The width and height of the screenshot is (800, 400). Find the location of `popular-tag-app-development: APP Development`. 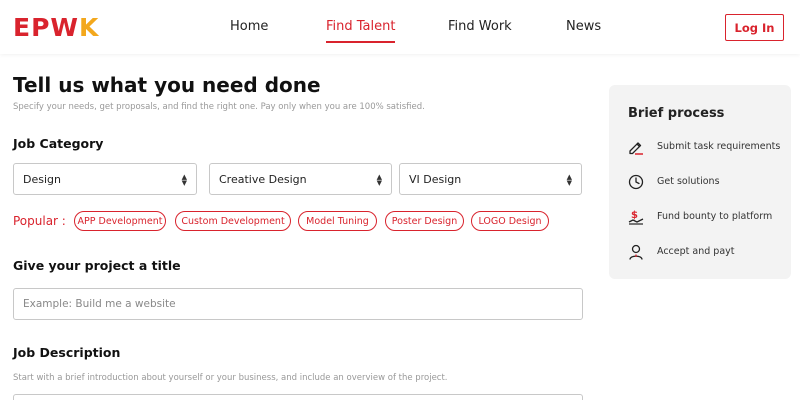

popular-tag-app-development: APP Development is located at coordinates (120, 221).